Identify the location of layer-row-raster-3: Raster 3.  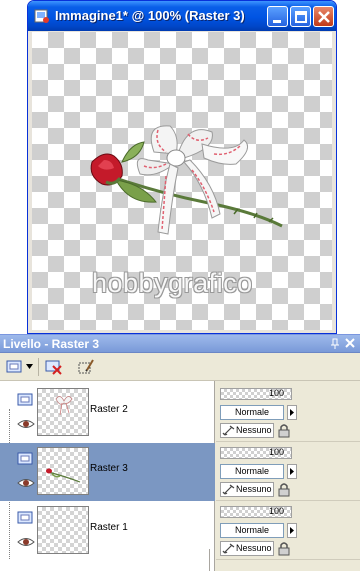
(107, 472).